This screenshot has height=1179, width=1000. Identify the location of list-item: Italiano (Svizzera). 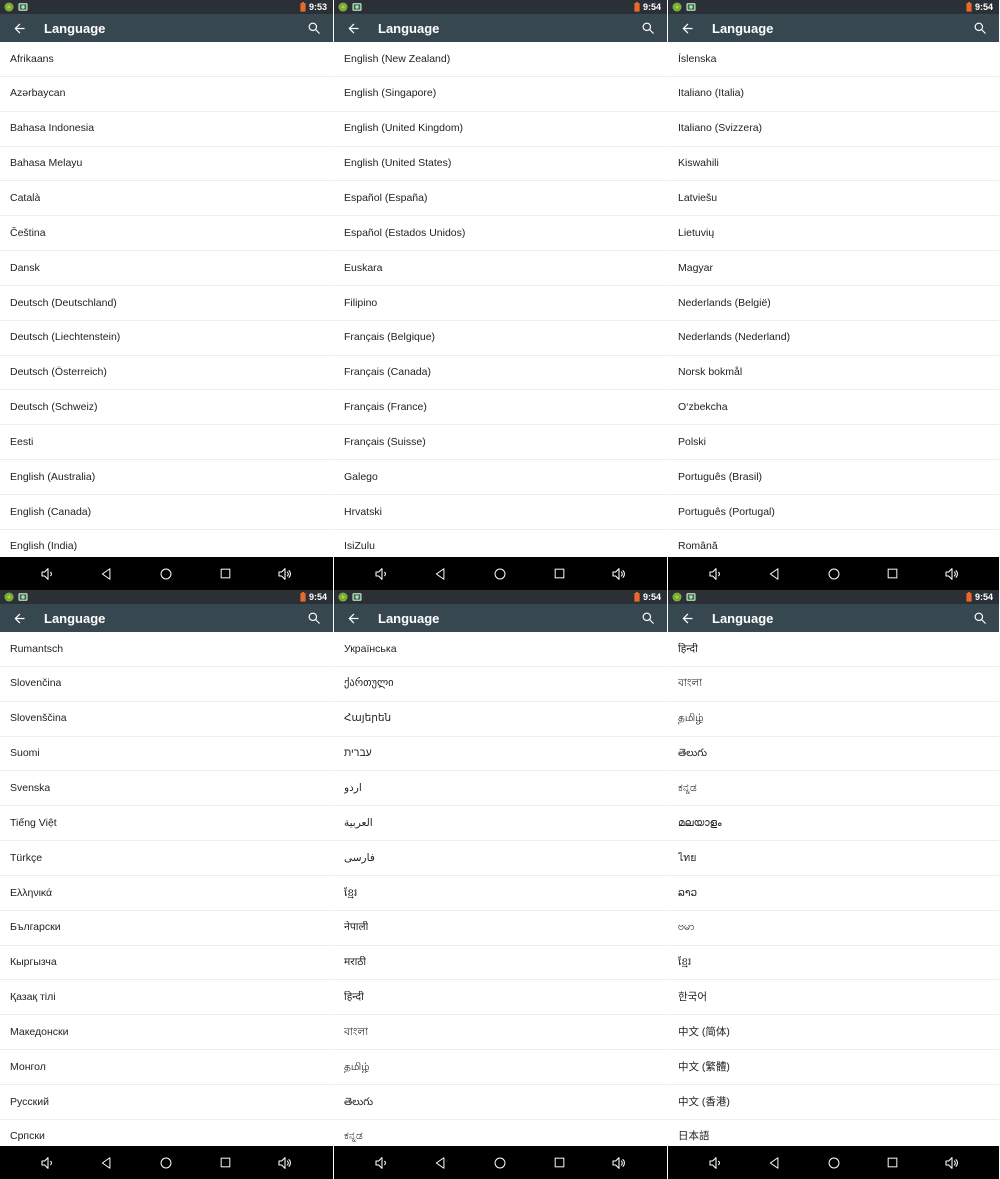
(833, 129).